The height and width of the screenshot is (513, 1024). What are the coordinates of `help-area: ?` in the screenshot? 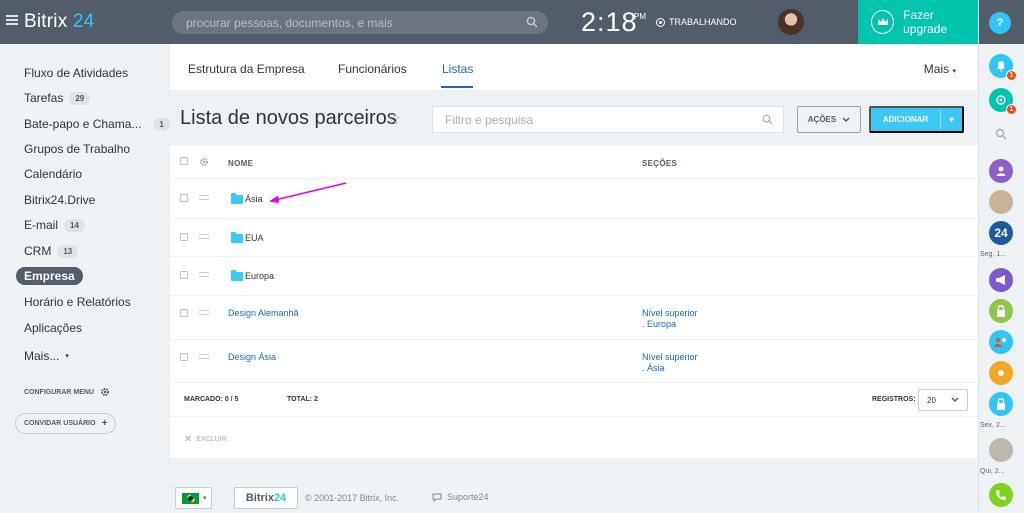 It's located at (1001, 22).